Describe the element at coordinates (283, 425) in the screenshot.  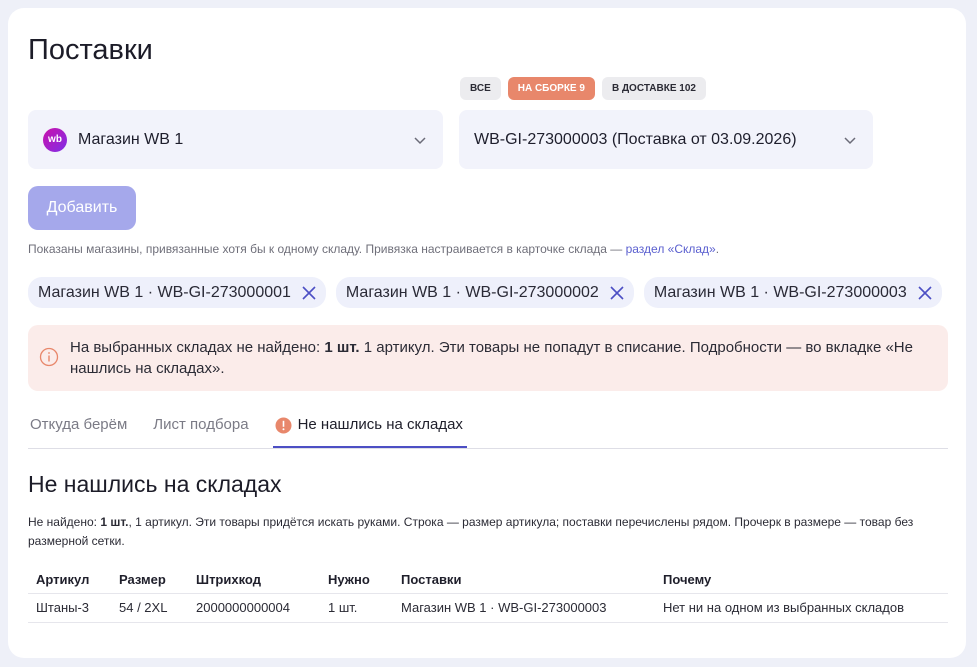
I see `exclamation-circle-icon` at that location.